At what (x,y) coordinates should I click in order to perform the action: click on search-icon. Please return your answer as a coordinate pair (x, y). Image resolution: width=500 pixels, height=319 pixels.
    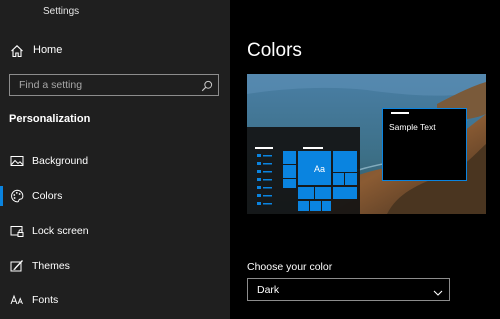
    Looking at the image, I should click on (207, 85).